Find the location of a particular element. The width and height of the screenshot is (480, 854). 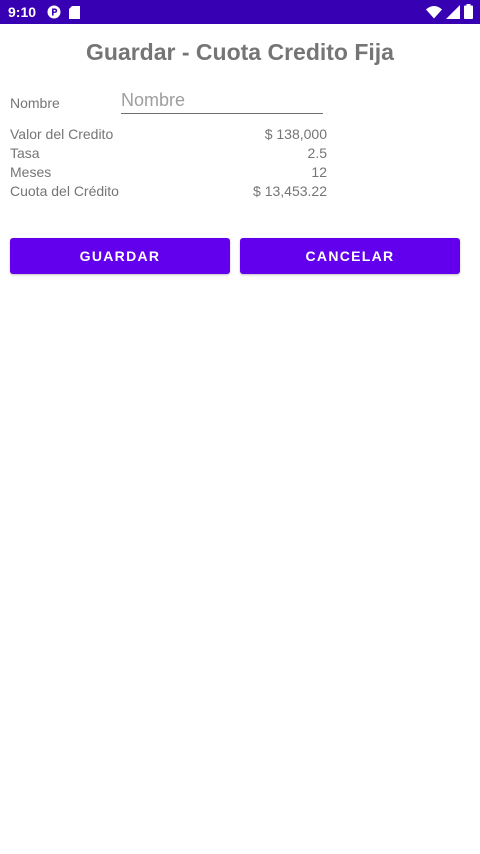

wifi-icon is located at coordinates (434, 12).